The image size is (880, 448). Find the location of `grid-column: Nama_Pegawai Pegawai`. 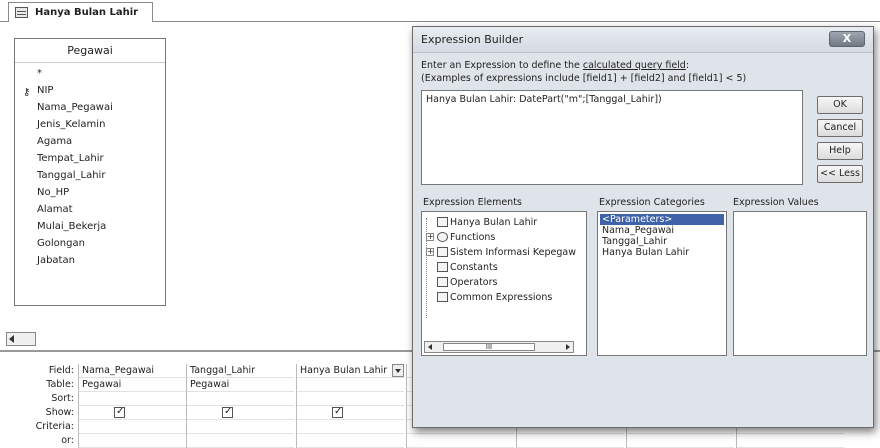

grid-column: Nama_Pegawai Pegawai is located at coordinates (132, 406).